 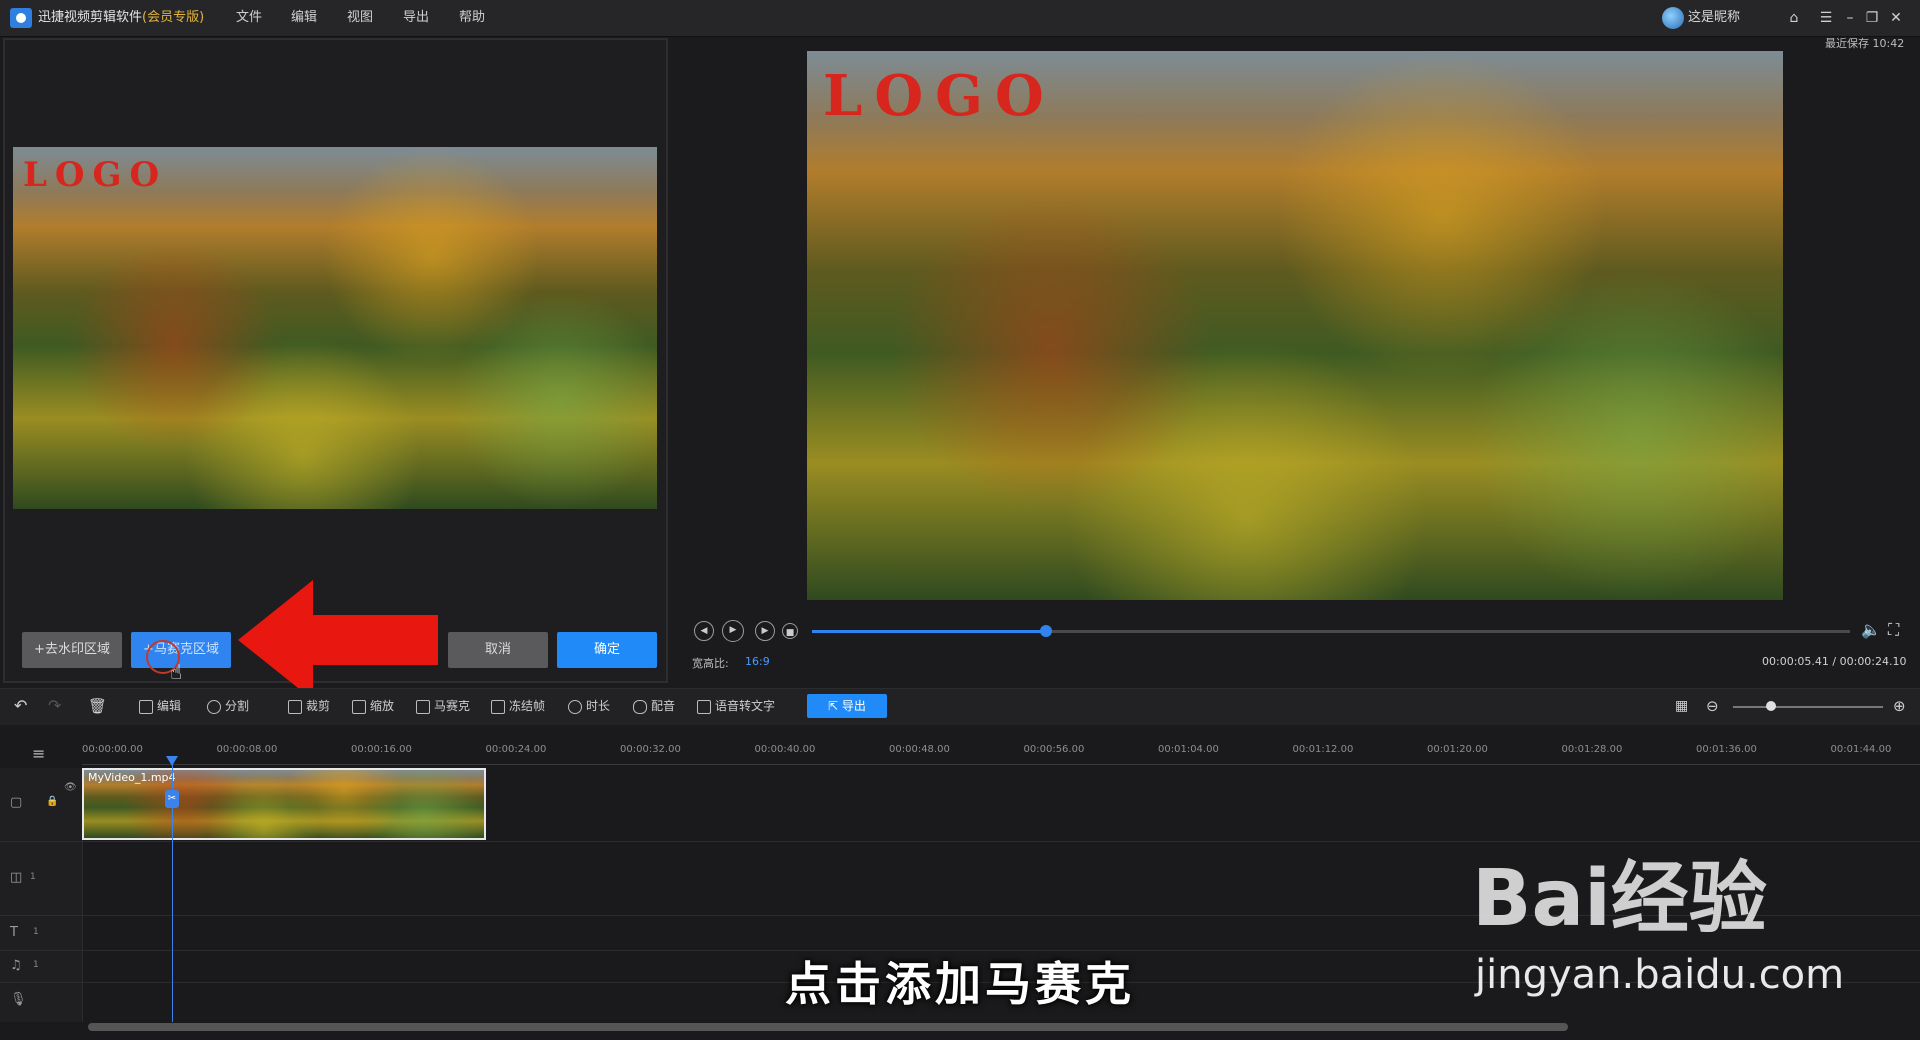 I want to click on ruler-tick-label: 00:01:44.00, so click(x=1861, y=749).